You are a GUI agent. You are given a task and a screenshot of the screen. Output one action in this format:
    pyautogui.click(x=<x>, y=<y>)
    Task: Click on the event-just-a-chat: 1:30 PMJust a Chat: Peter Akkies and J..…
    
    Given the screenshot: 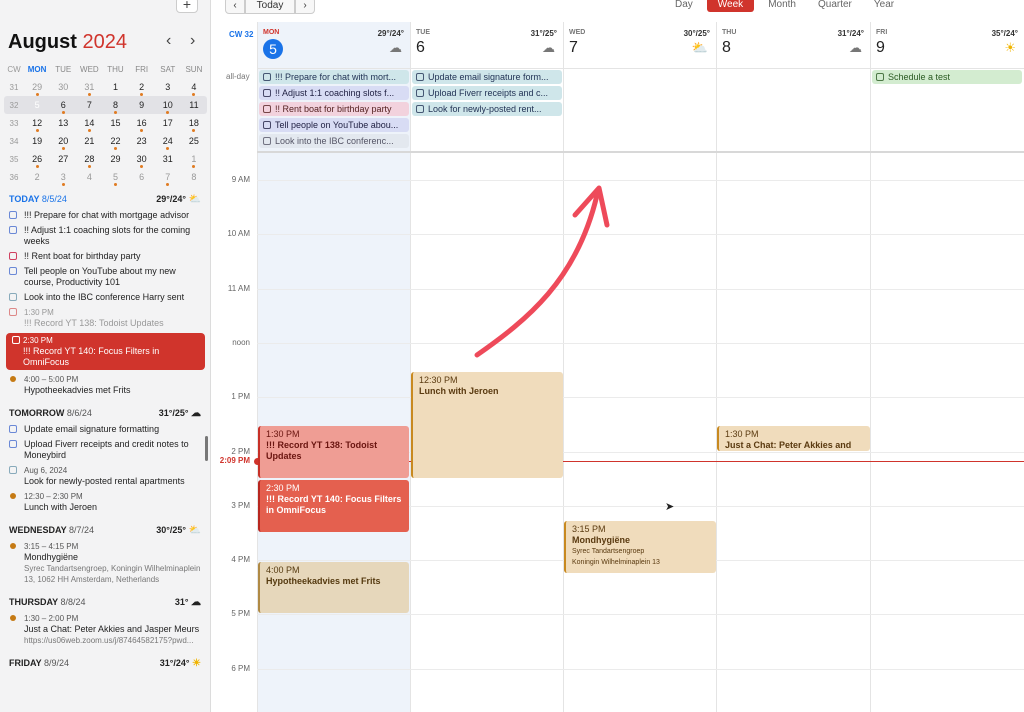 What is the action you would take?
    pyautogui.click(x=793, y=438)
    